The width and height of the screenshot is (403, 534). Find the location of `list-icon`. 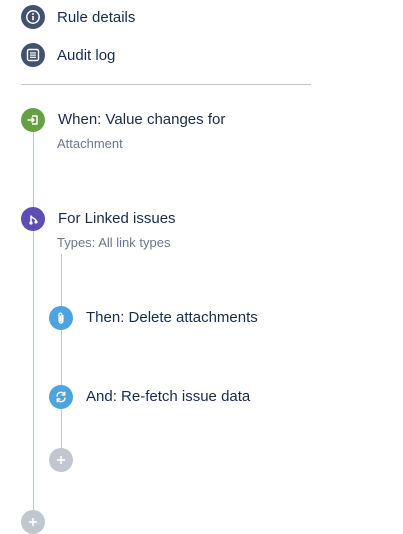

list-icon is located at coordinates (33, 55).